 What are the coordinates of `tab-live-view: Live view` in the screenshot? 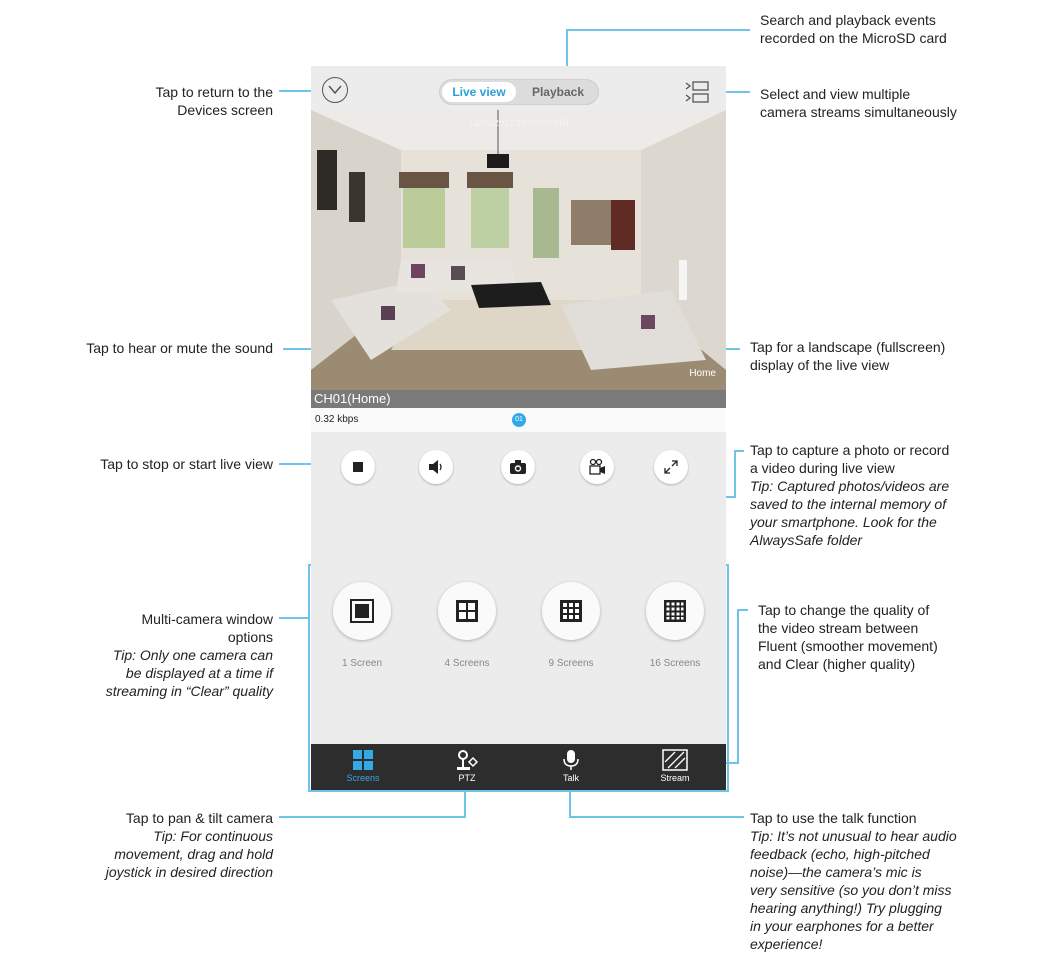 It's located at (479, 92).